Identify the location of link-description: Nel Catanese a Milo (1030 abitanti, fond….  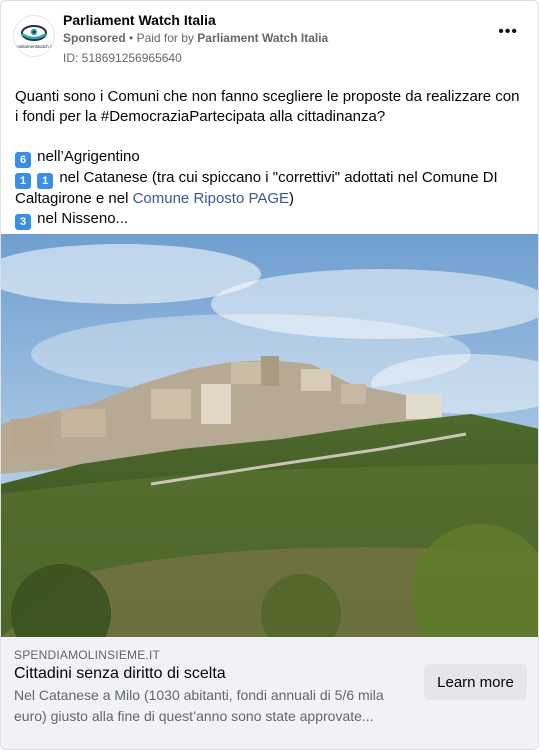
(199, 705).